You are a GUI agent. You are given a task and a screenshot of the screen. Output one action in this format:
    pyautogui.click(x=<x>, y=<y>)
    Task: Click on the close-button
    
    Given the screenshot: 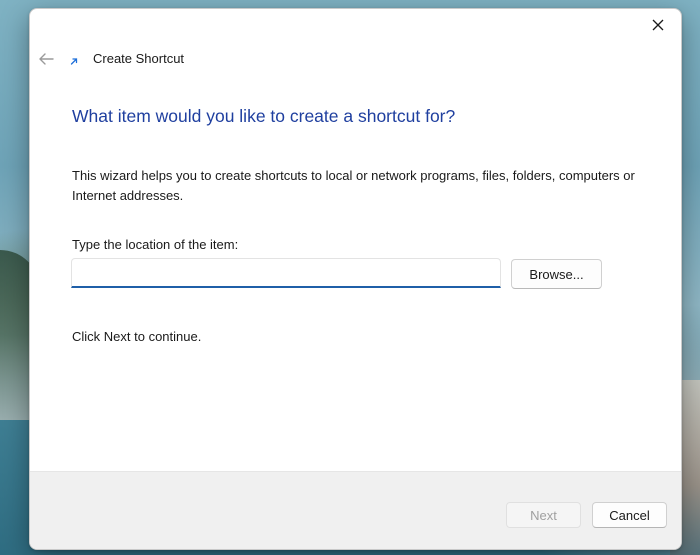 What is the action you would take?
    pyautogui.click(x=658, y=25)
    